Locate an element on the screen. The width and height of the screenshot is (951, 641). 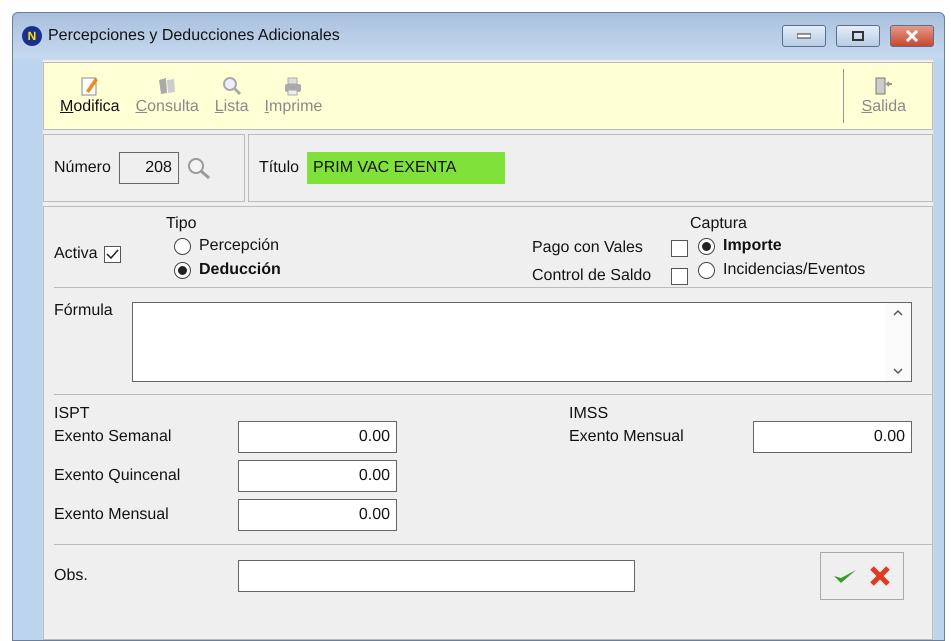
cross-icon is located at coordinates (880, 576).